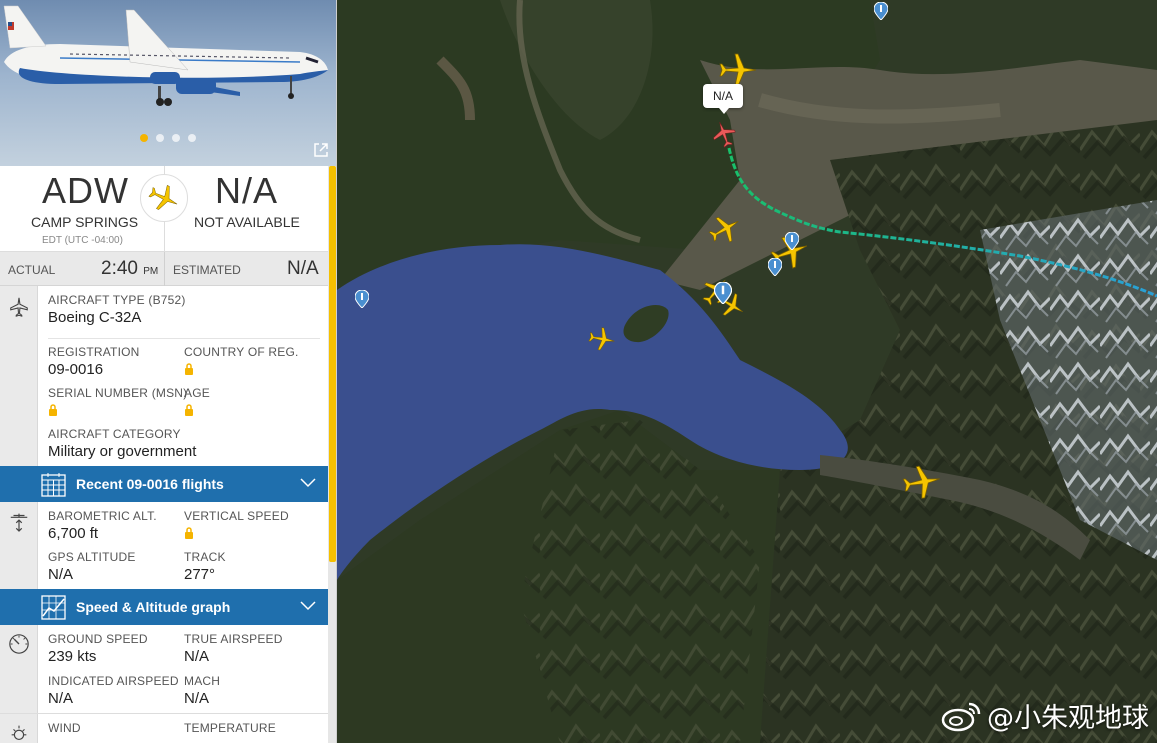 This screenshot has width=1157, height=743. I want to click on registration-label: REGISTRATION, so click(94, 352).